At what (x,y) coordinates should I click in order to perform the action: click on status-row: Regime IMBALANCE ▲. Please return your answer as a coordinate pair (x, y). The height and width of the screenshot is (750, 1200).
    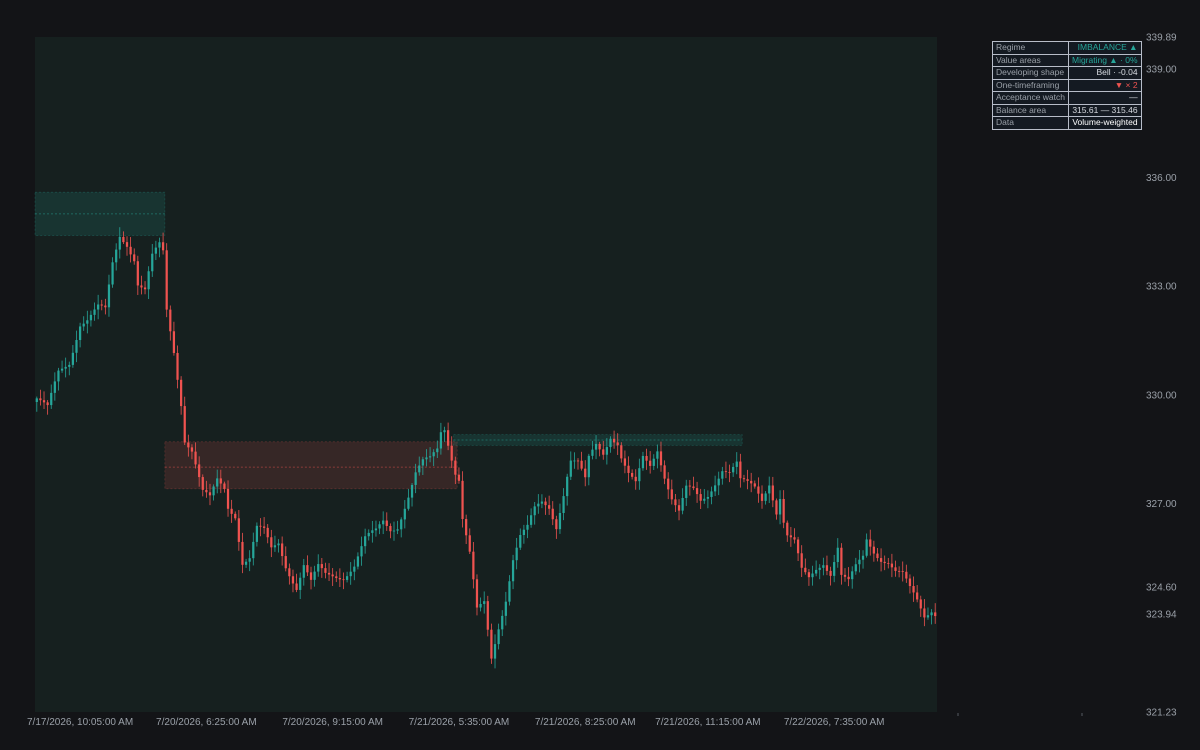
    Looking at the image, I should click on (1067, 48).